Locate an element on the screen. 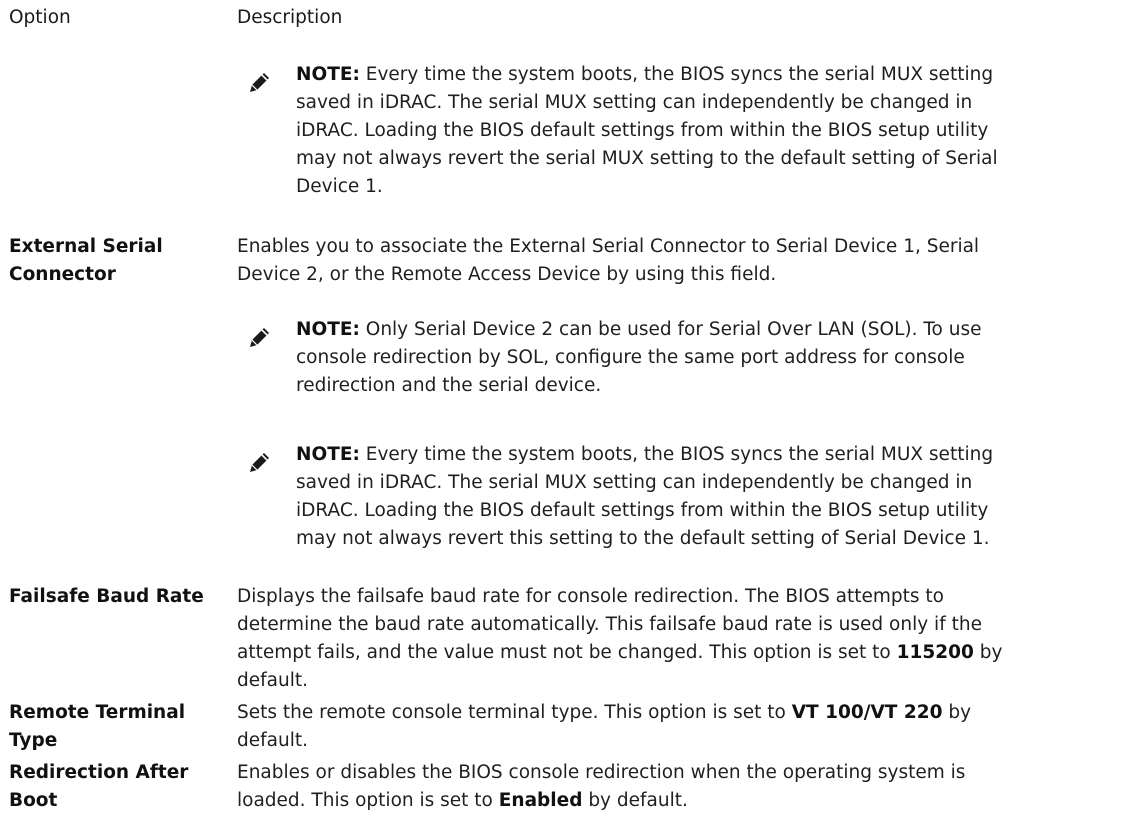  option-label-line: Type is located at coordinates (33, 740).